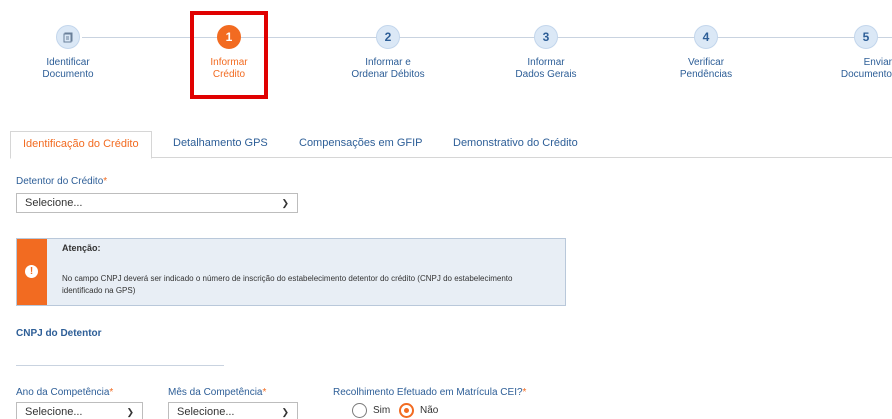 This screenshot has width=892, height=419. I want to click on step-verificar-pendencias: 4 Verificar Pendências, so click(706, 53).